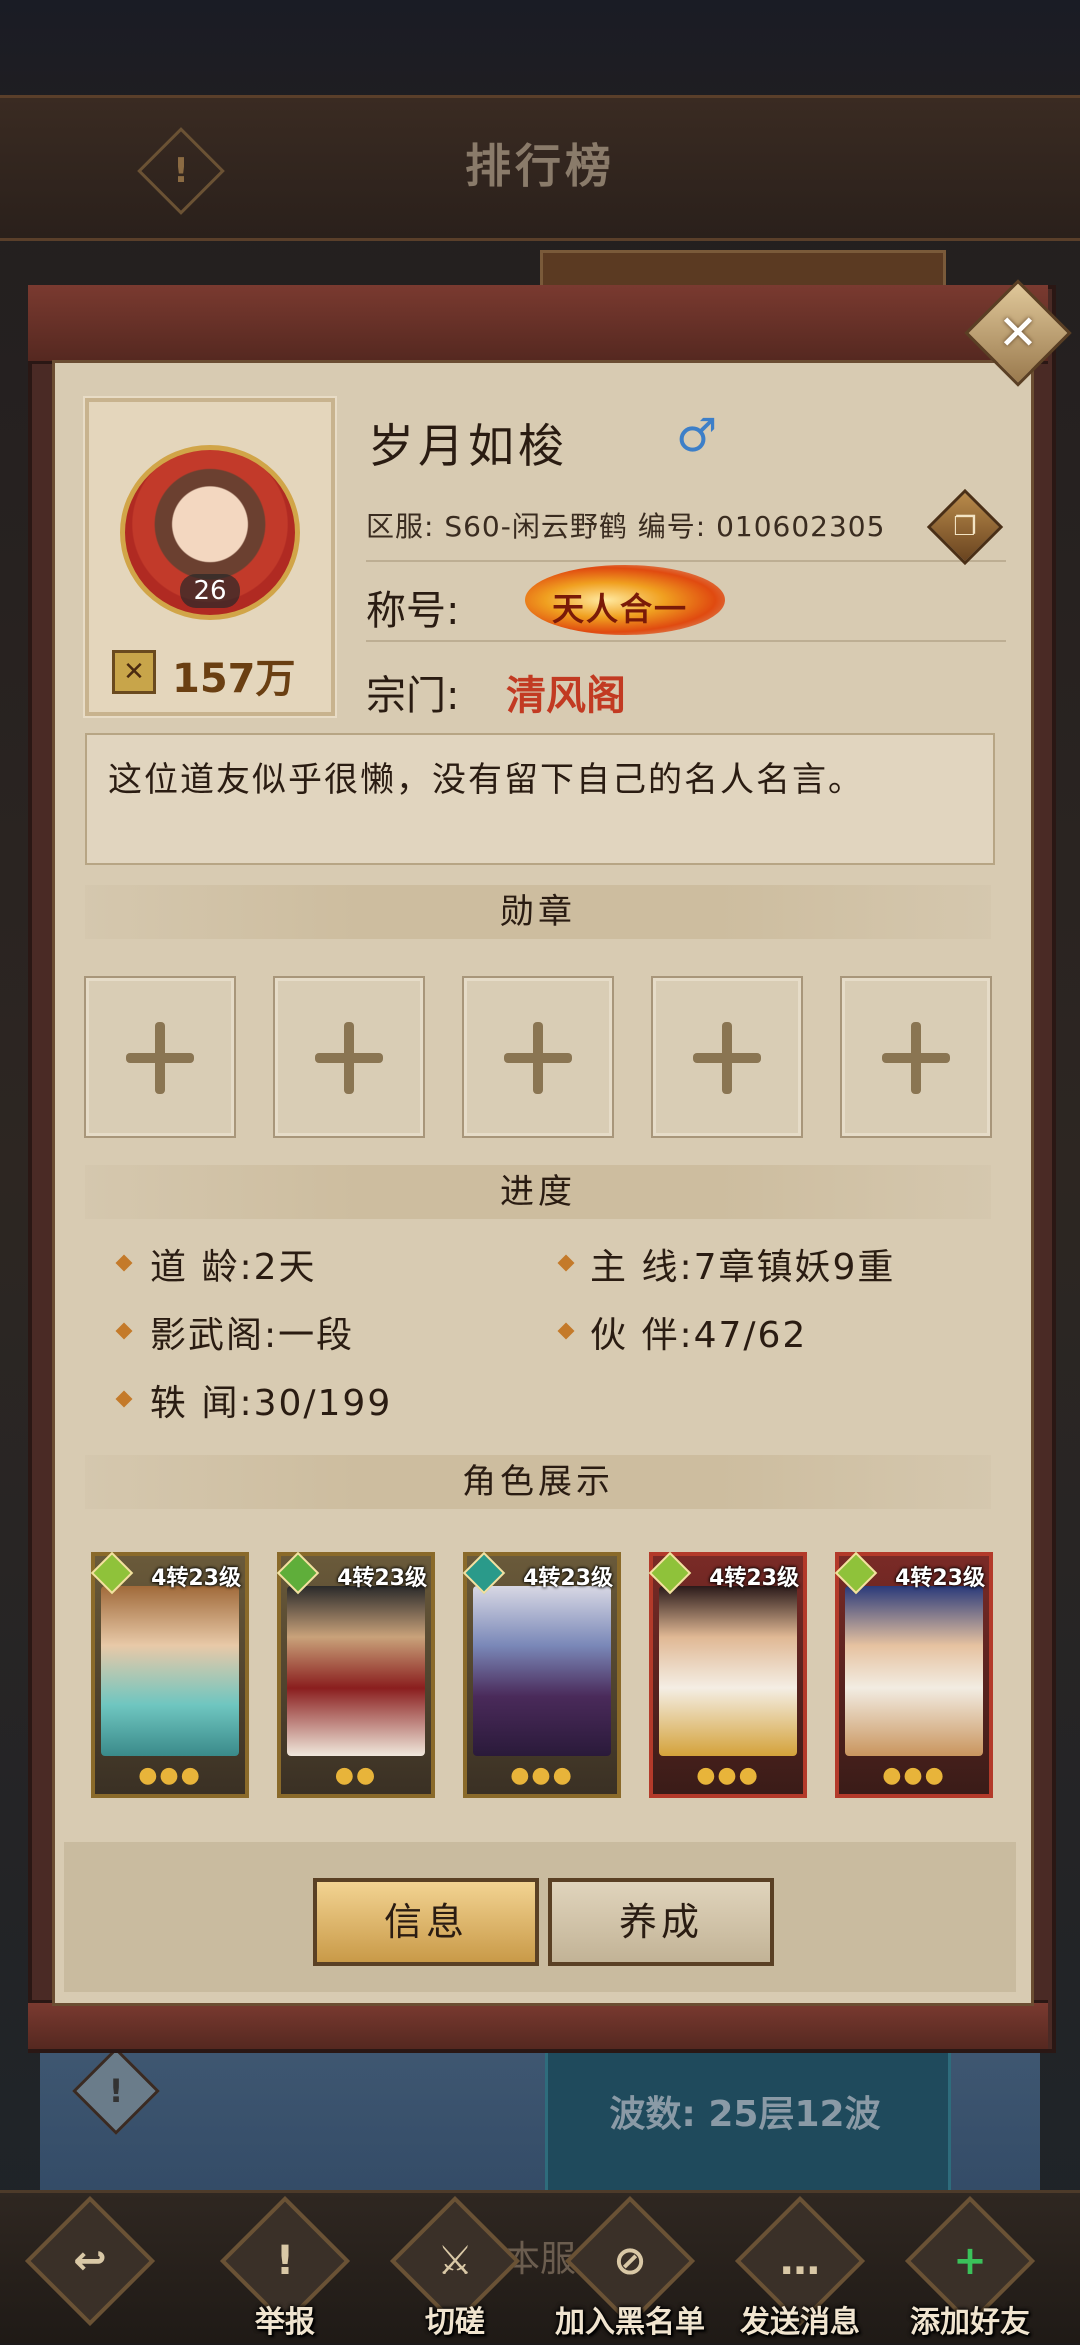 This screenshot has width=1080, height=2345. I want to click on train-tab-button: 养成, so click(661, 1922).